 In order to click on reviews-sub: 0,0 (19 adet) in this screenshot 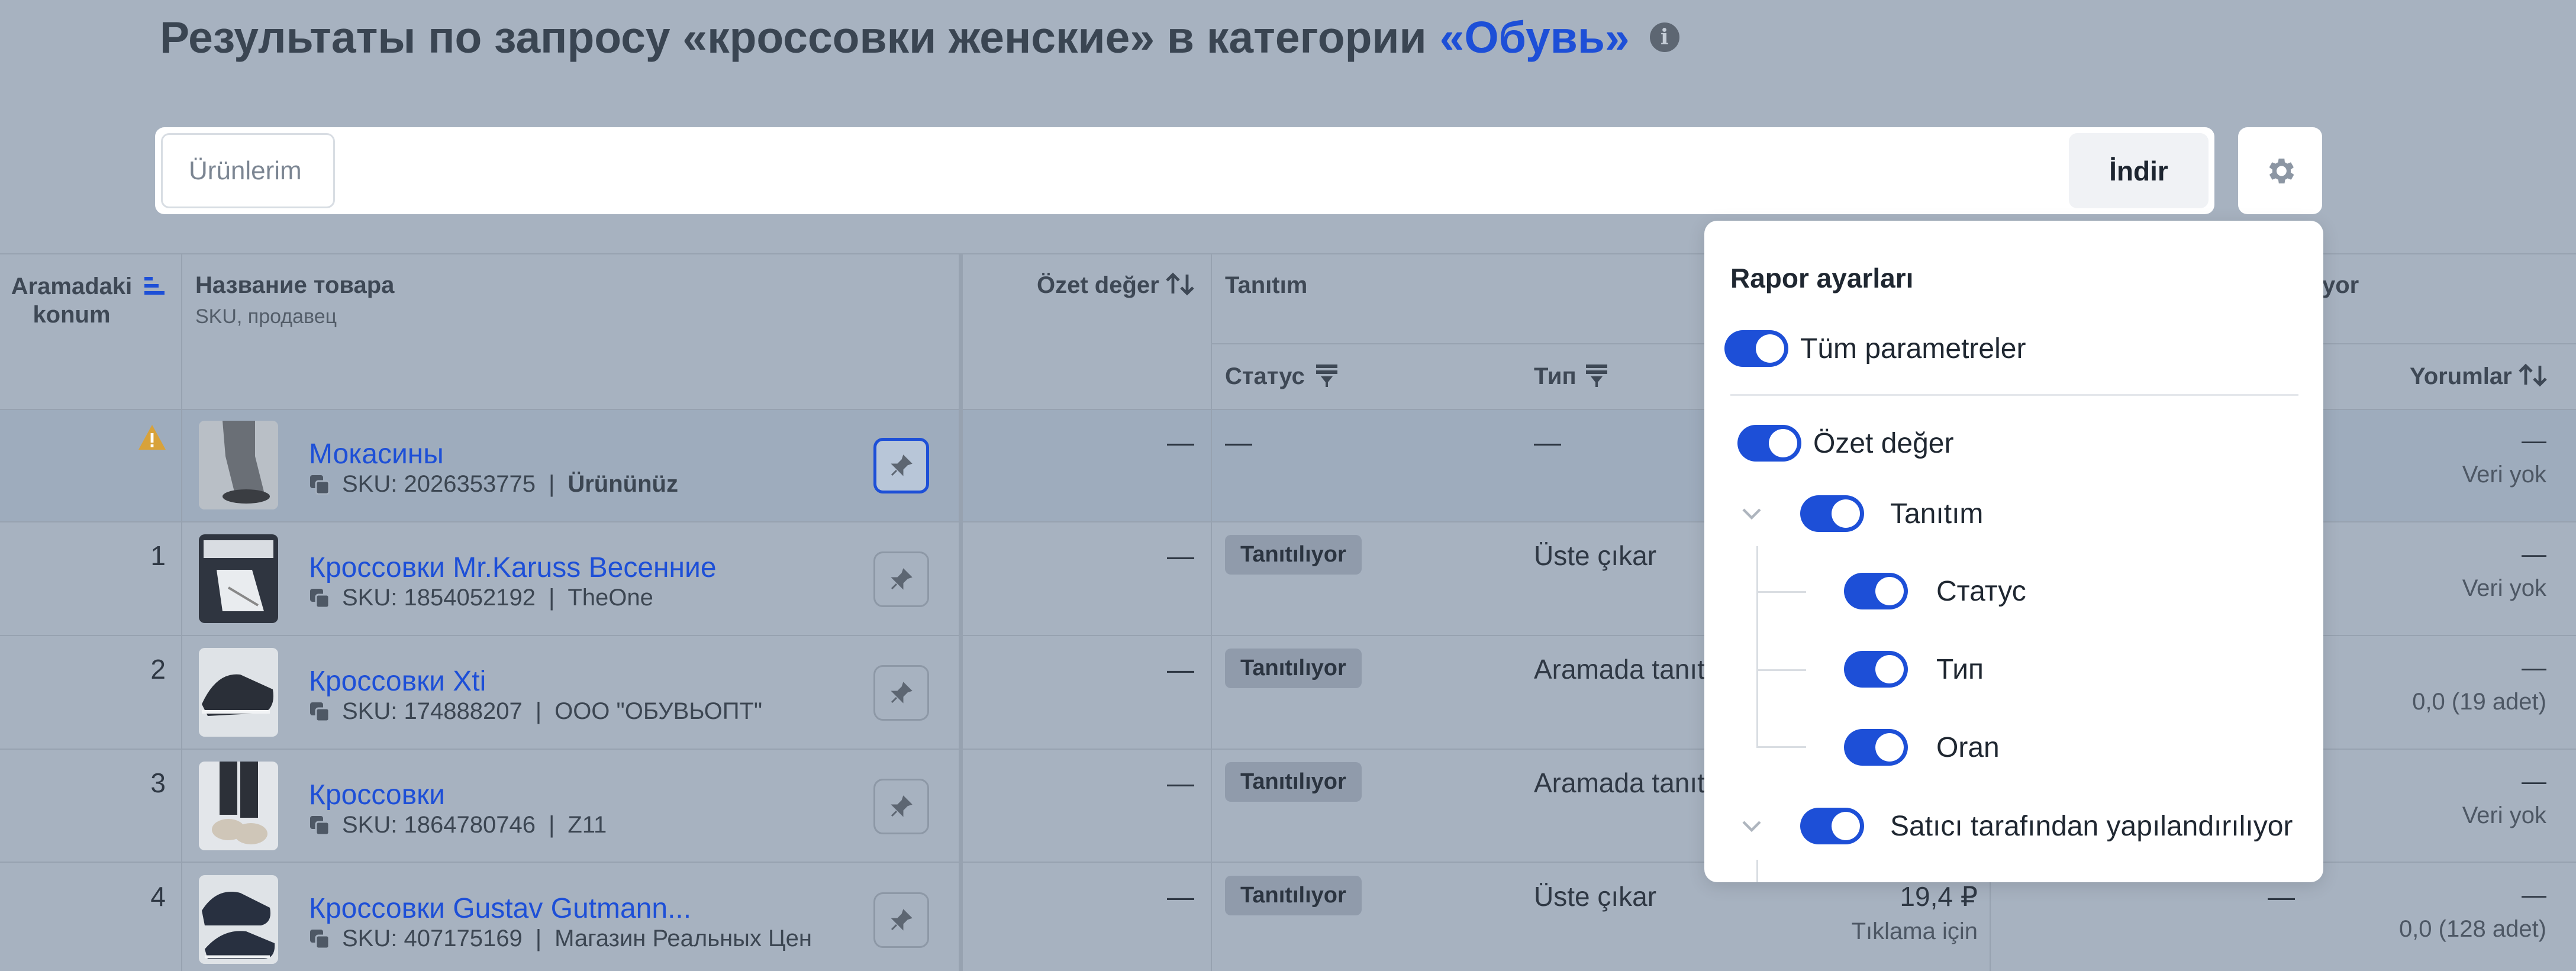, I will do `click(2479, 702)`.